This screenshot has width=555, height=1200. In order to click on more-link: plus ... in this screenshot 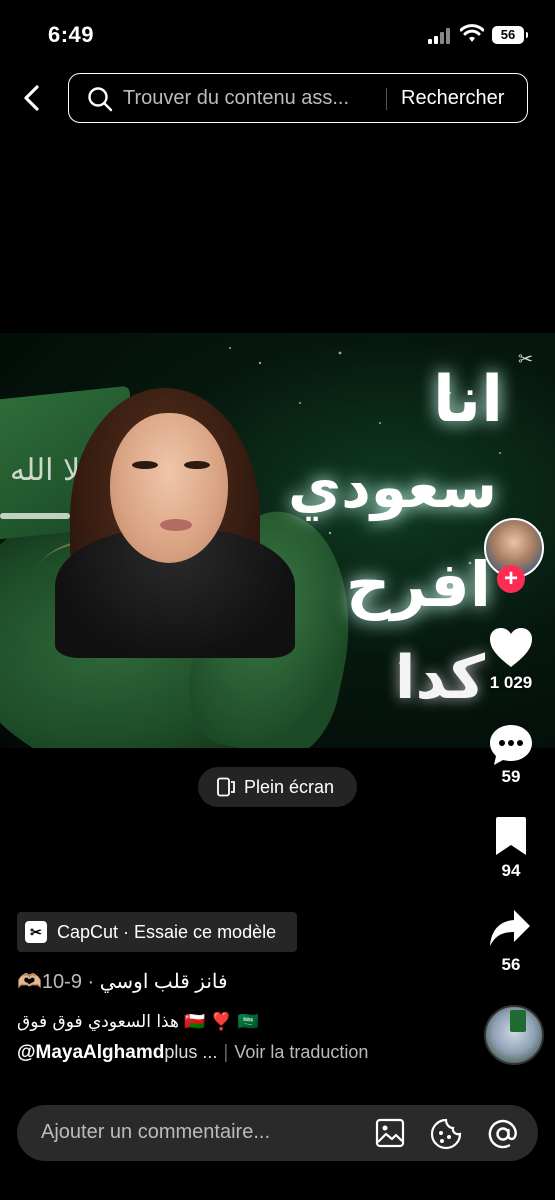, I will do `click(190, 1052)`.